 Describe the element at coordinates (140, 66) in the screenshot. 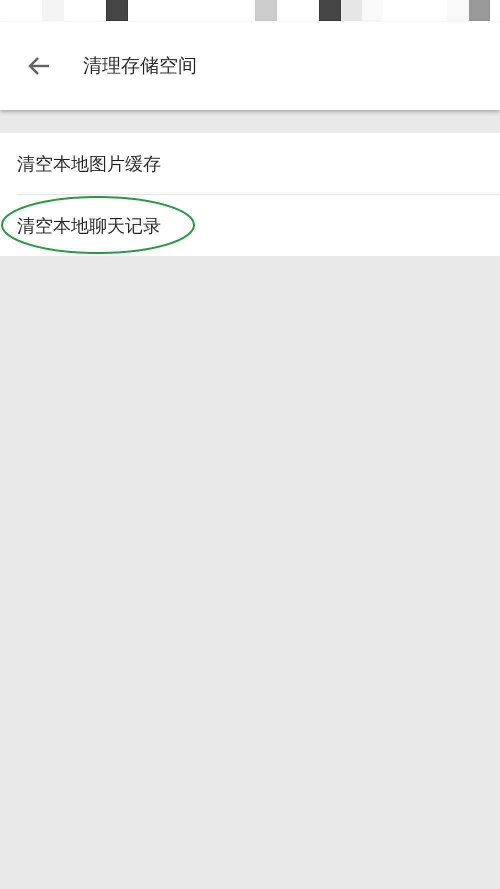

I see `page-title: 清理存储空间` at that location.